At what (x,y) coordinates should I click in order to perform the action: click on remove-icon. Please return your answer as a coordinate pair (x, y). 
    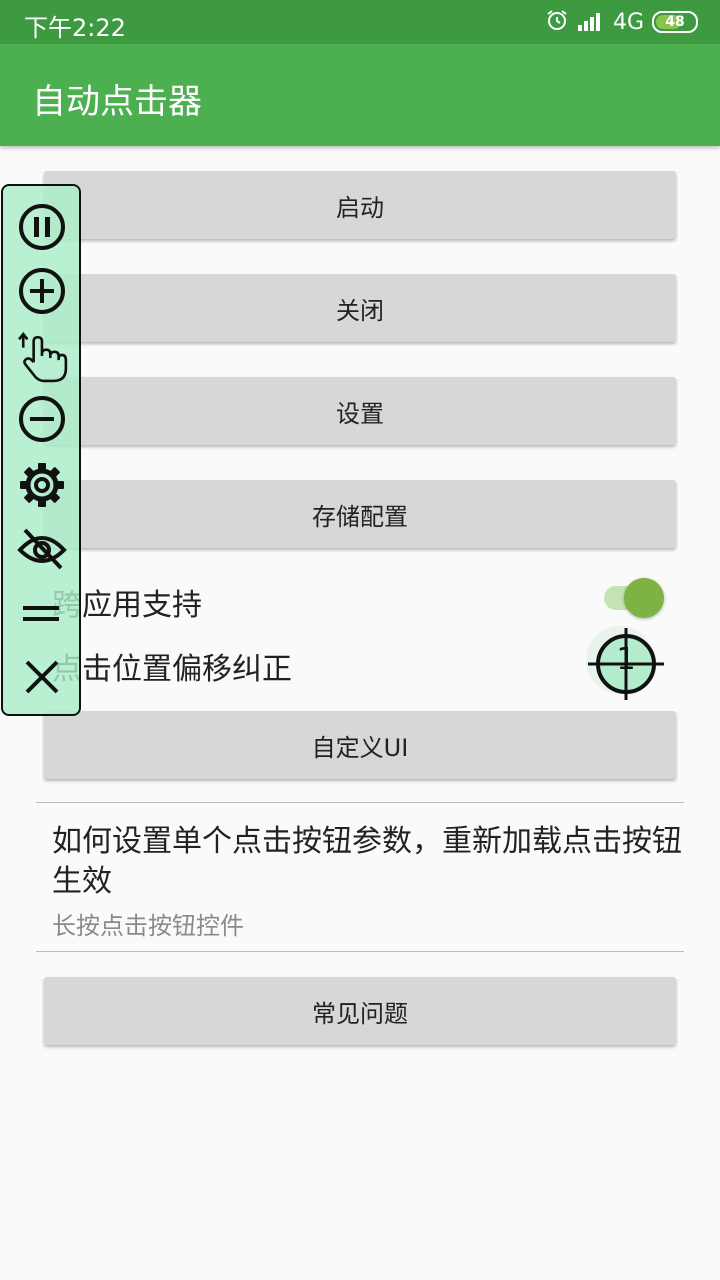
    Looking at the image, I should click on (42, 419).